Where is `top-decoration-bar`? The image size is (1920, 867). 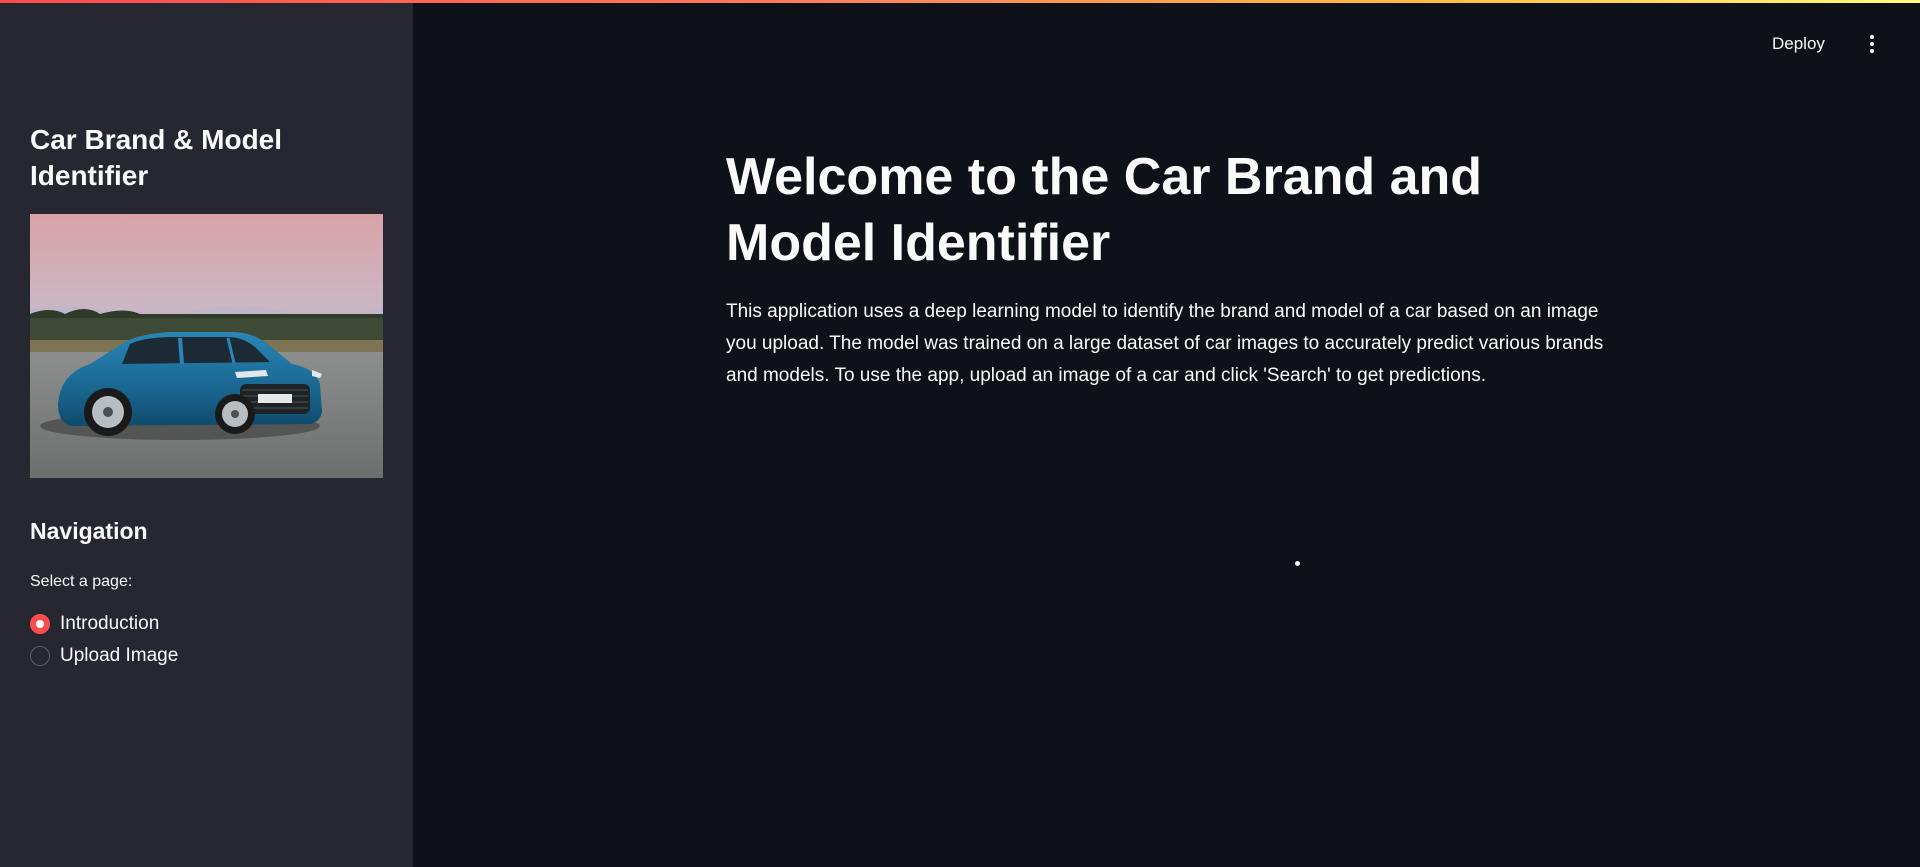
top-decoration-bar is located at coordinates (960, 1).